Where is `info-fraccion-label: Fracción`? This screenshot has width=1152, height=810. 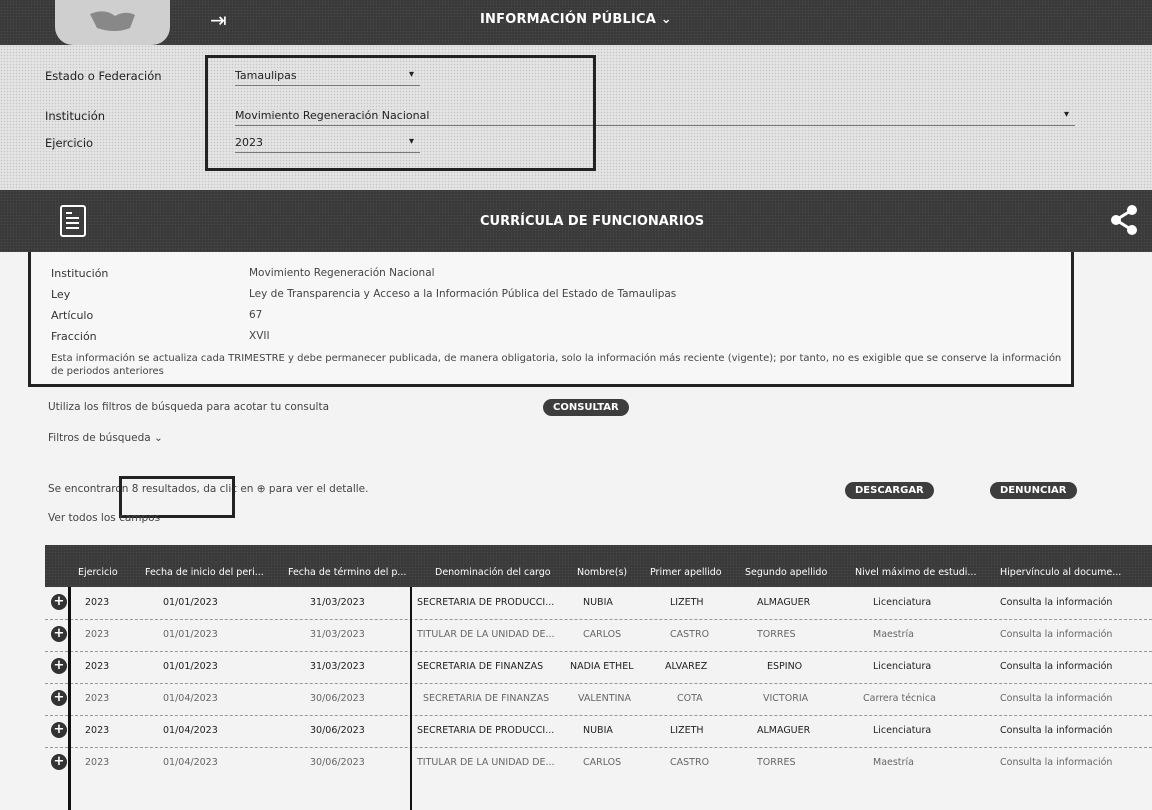 info-fraccion-label: Fracción is located at coordinates (74, 336).